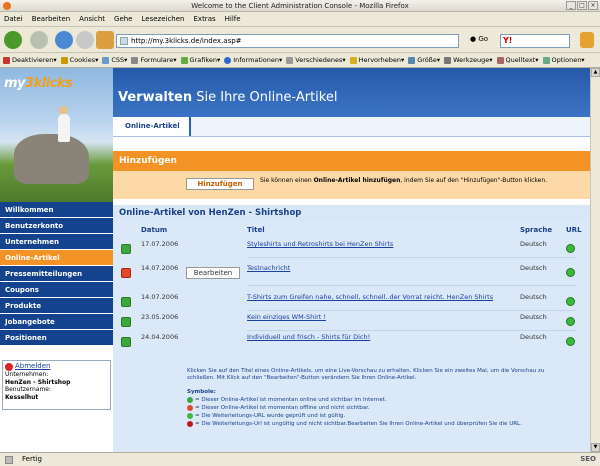 The width and height of the screenshot is (600, 466). I want to click on toolbar-css: CSS▾, so click(114, 60).